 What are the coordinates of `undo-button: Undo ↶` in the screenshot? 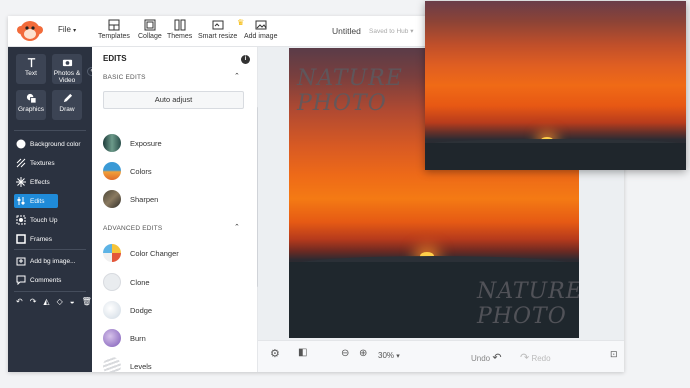 It's located at (486, 357).